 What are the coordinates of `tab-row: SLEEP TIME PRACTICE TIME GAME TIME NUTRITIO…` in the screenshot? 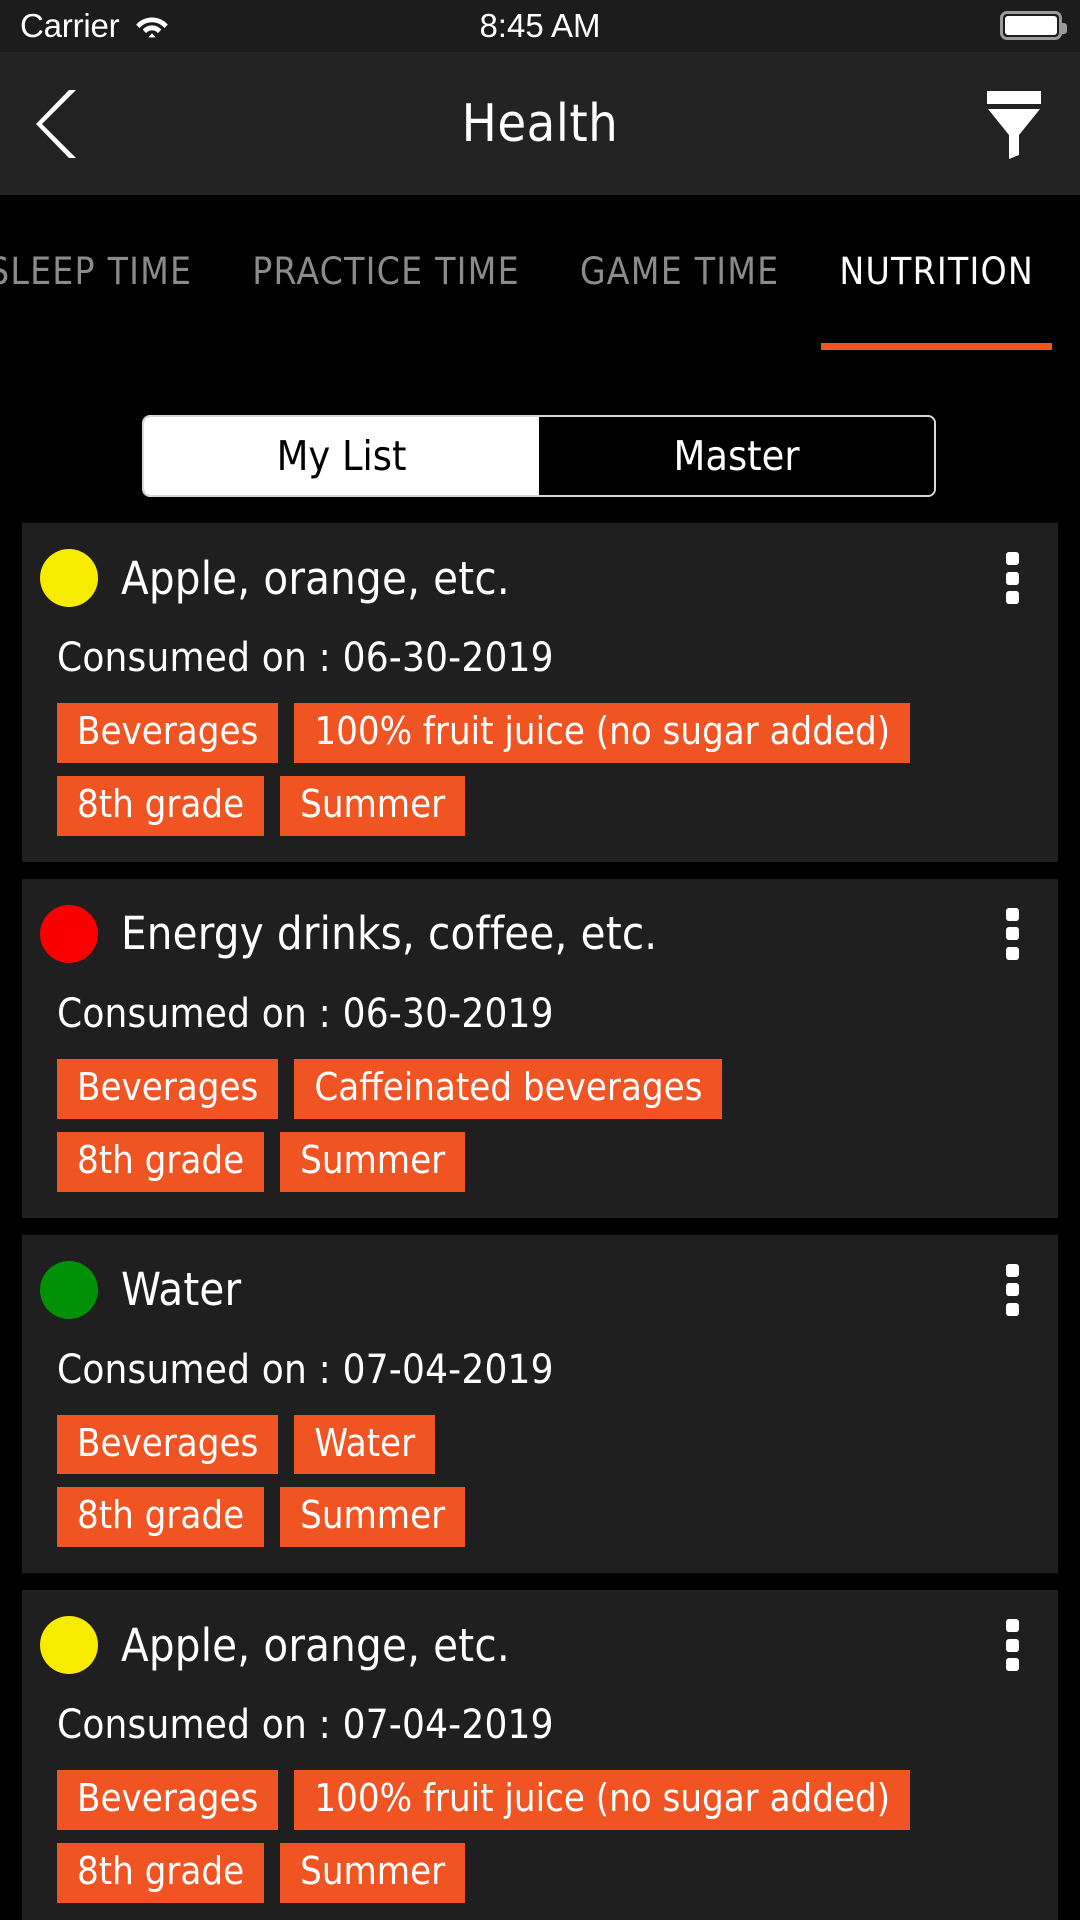 It's located at (532, 277).